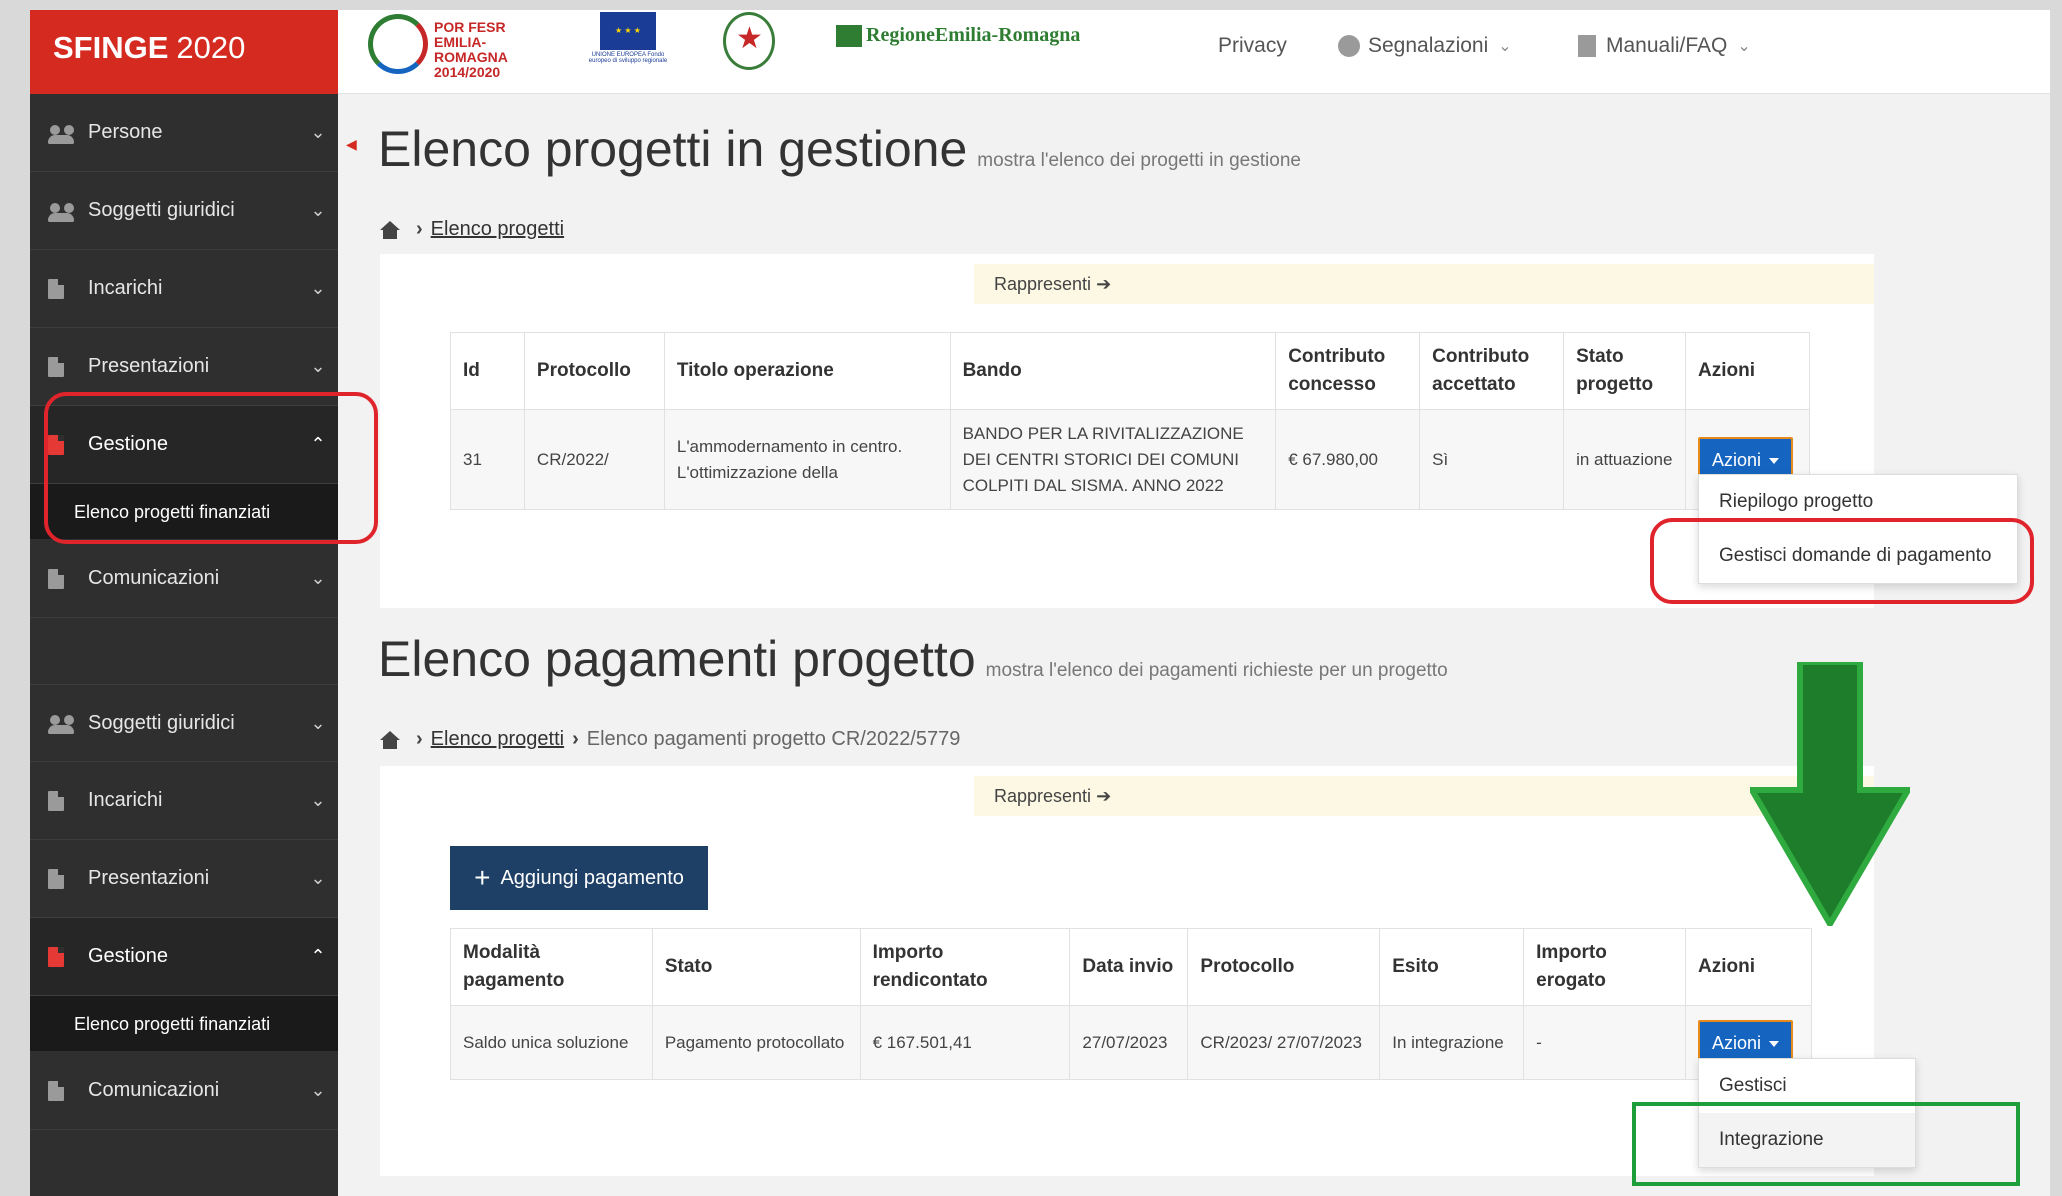 Image resolution: width=2062 pixels, height=1196 pixels. Describe the element at coordinates (1826, 1144) in the screenshot. I see `highlight-box-integrazione` at that location.